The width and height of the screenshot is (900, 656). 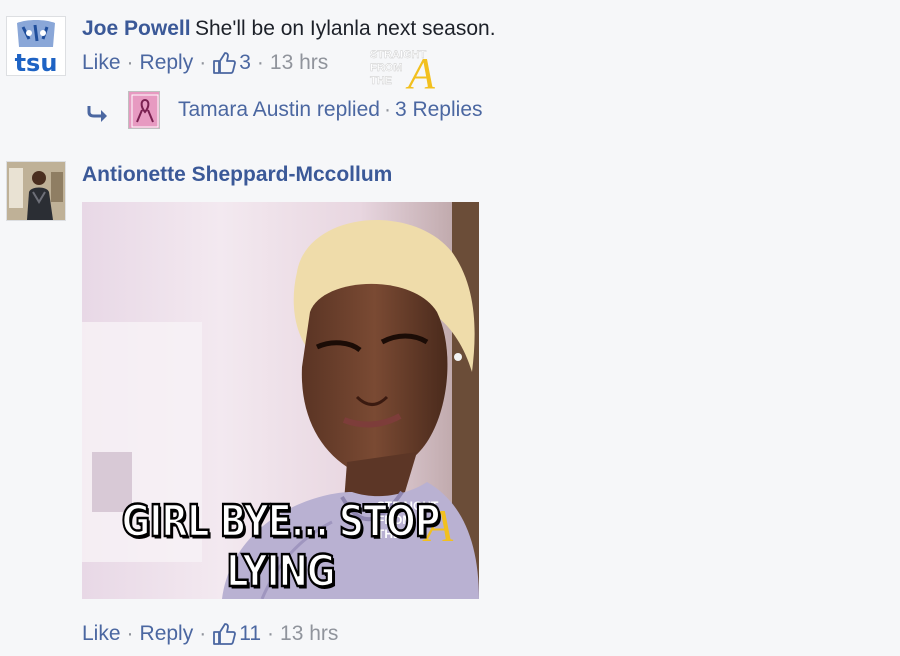 I want to click on comment-actions: Like · Reply · 3 · 13 hrs, so click(x=205, y=63).